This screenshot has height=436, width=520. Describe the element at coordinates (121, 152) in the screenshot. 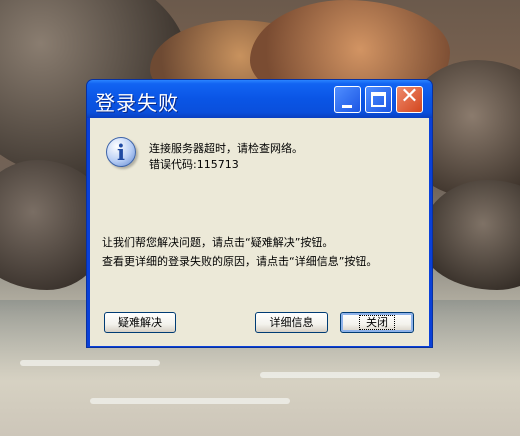

I see `info-icon: i` at that location.